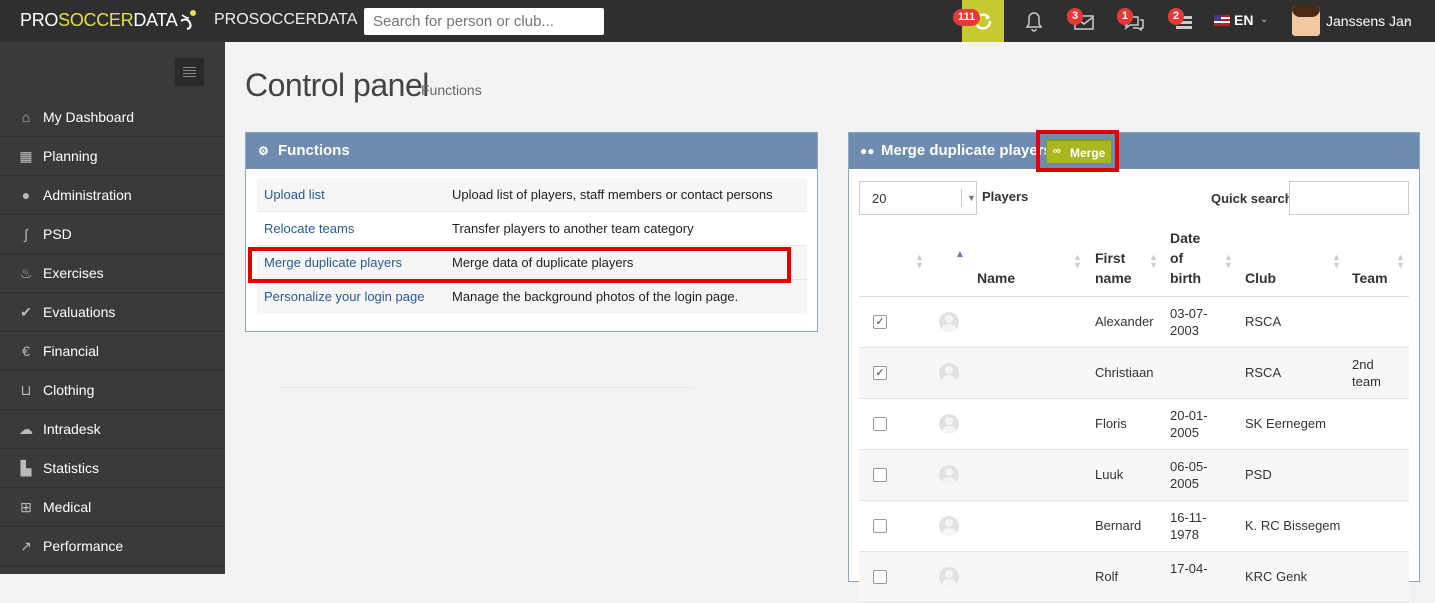  I want to click on home-icon: ⌂, so click(26, 117).